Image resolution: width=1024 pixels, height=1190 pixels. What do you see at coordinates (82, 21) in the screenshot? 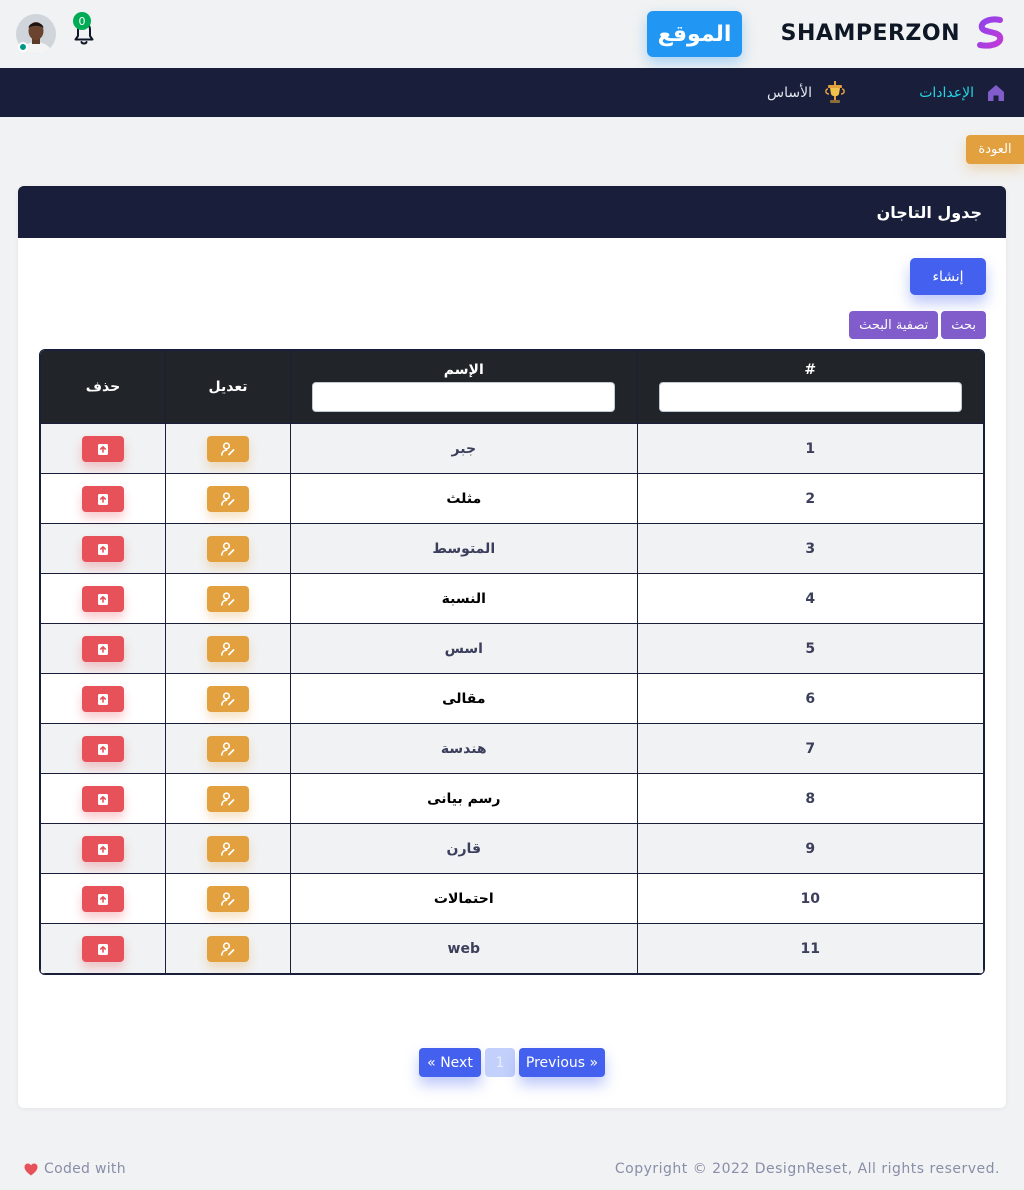
I see `notification-badge: 0` at bounding box center [82, 21].